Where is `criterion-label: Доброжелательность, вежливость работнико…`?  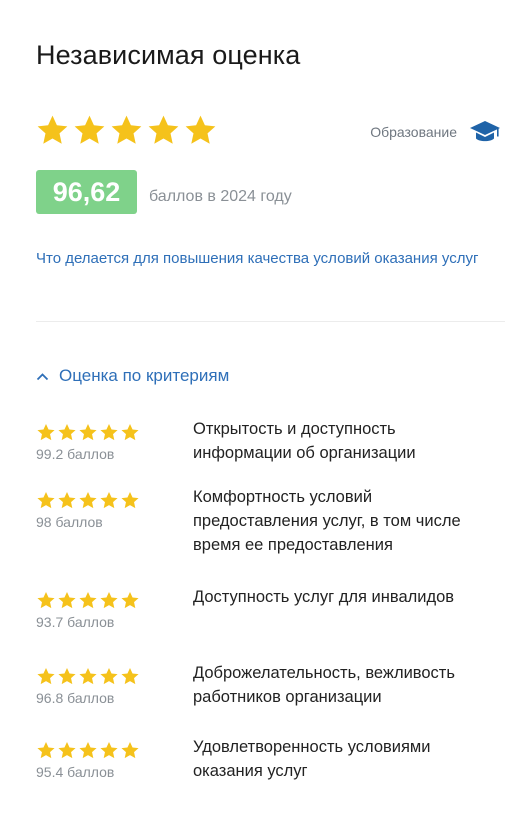
criterion-label: Доброжелательность, вежливость работнико… is located at coordinates (324, 685).